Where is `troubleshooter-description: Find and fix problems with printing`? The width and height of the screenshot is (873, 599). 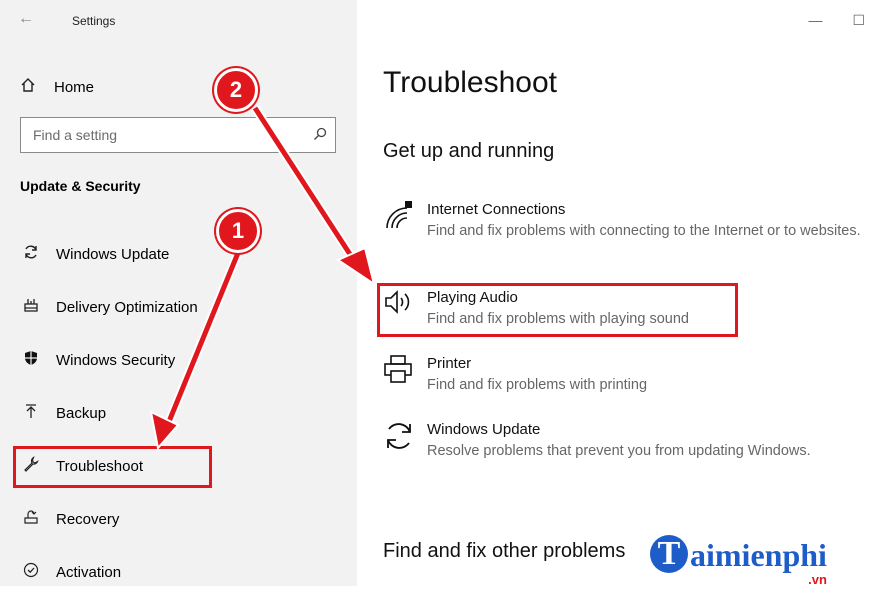 troubleshooter-description: Find and fix problems with printing is located at coordinates (537, 385).